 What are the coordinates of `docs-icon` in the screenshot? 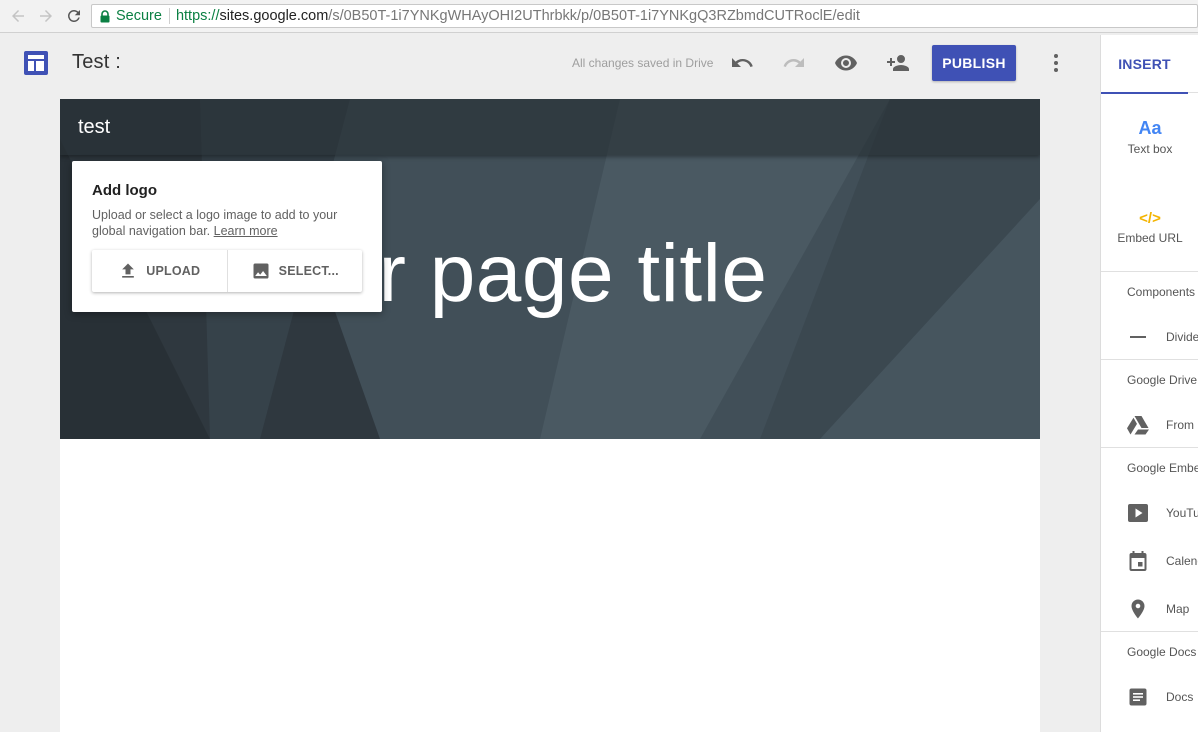 It's located at (1138, 697).